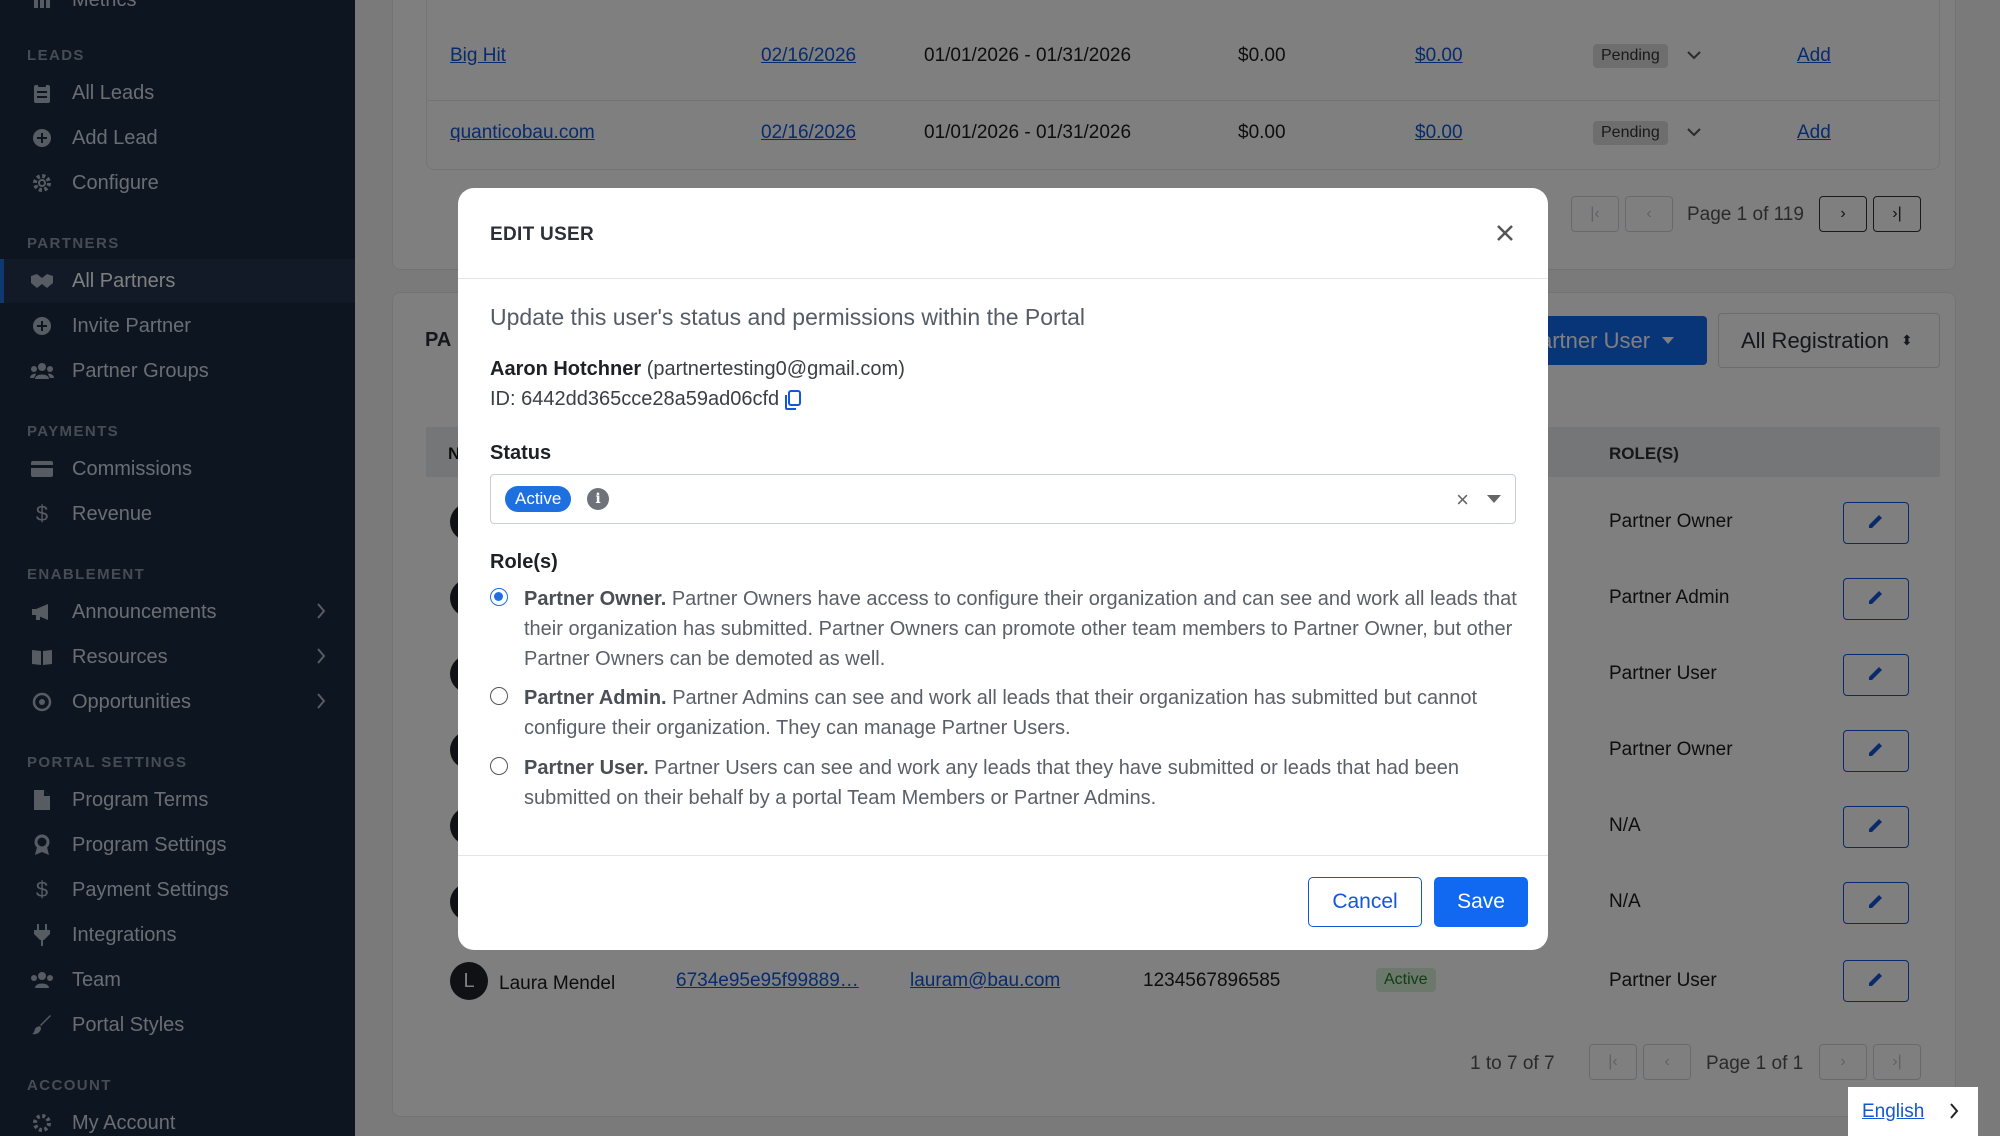 The width and height of the screenshot is (2000, 1136). Describe the element at coordinates (1003, 902) in the screenshot. I see `modal-footer: Cancel Save` at that location.